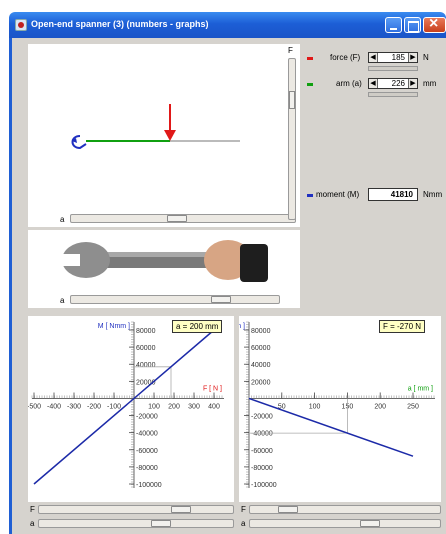  Describe the element at coordinates (412, 57) in the screenshot. I see `force-increase-button: ▶` at that location.